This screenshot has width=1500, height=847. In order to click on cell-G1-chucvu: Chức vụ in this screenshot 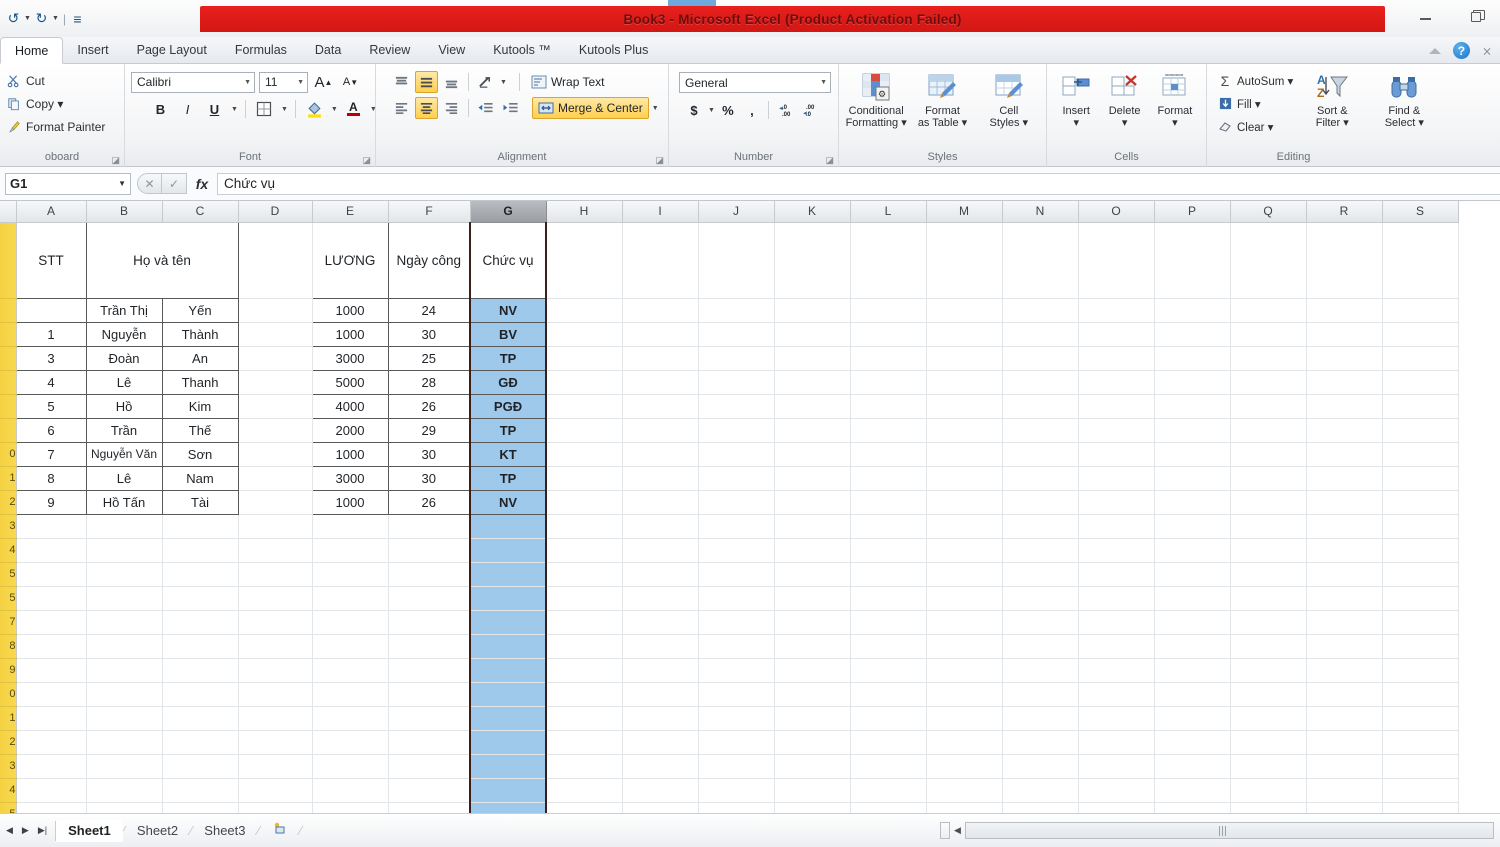, I will do `click(508, 260)`.